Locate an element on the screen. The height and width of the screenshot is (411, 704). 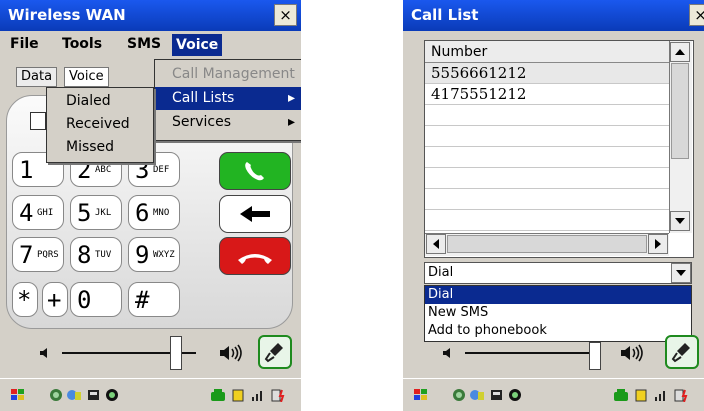
call-button is located at coordinates (255, 171).